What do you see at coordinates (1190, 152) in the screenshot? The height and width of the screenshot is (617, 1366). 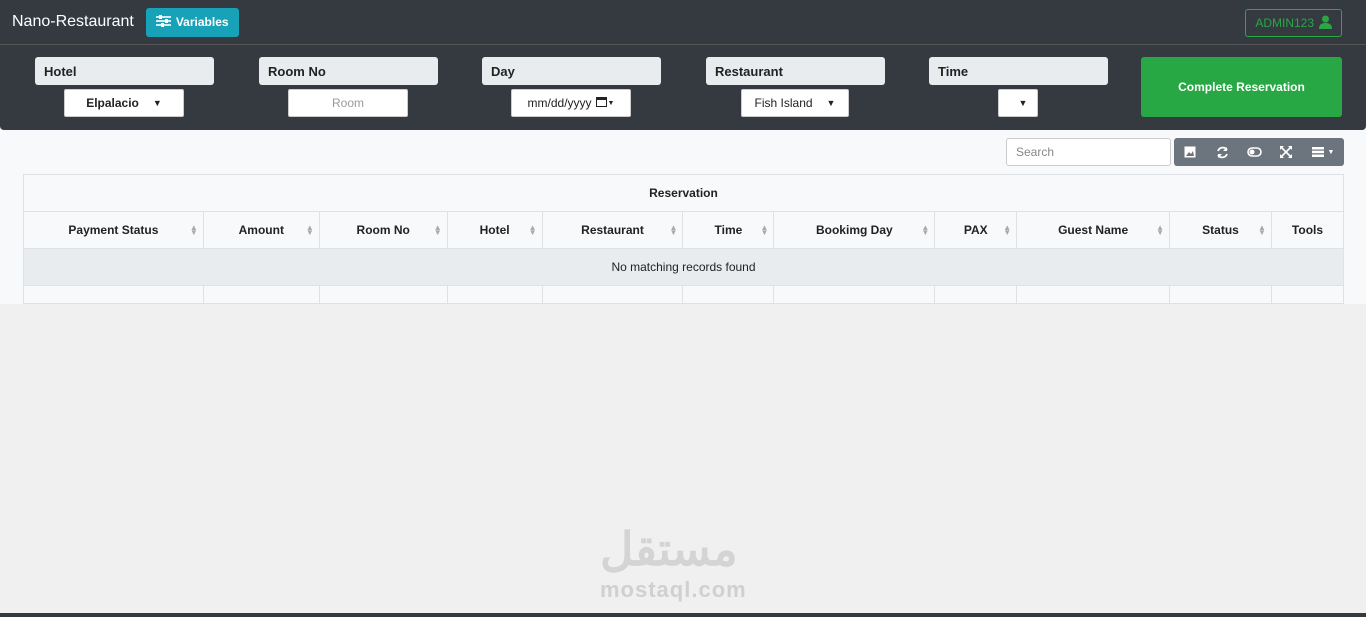 I see `image-icon` at bounding box center [1190, 152].